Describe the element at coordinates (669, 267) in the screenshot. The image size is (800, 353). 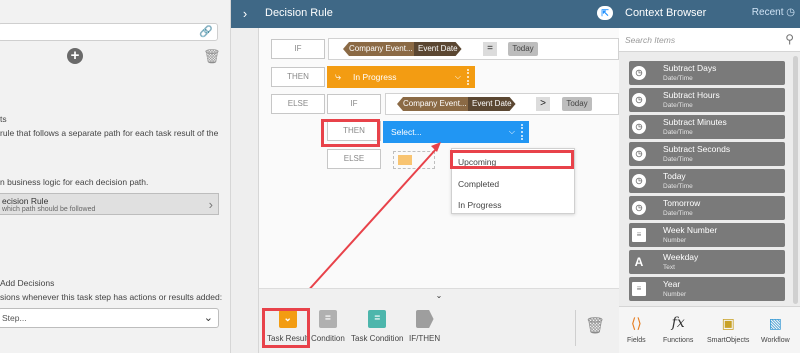
I see `item-type: Text` at that location.